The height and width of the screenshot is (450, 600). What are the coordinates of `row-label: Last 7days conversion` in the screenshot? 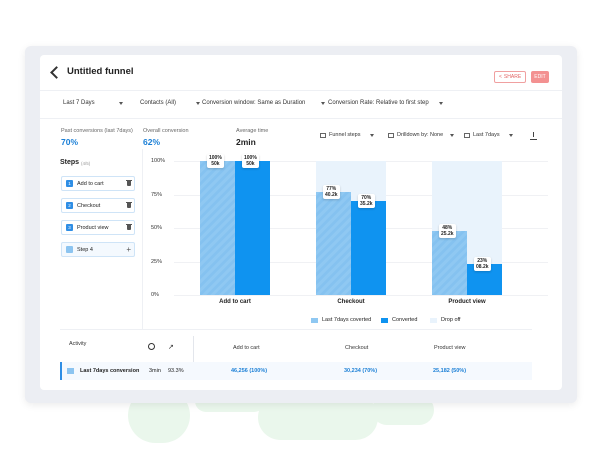 It's located at (110, 371).